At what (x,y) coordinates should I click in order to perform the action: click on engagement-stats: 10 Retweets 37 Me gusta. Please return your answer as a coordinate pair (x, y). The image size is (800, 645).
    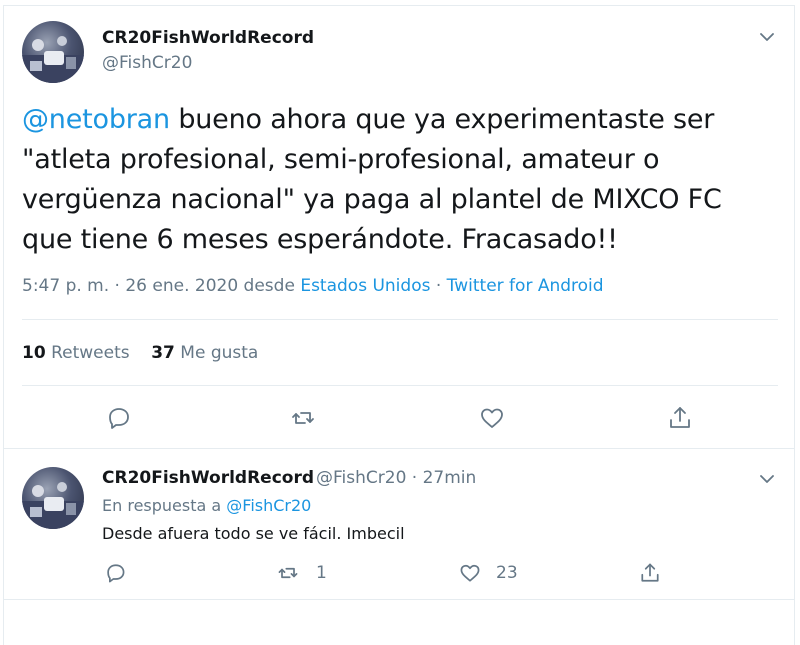
    Looking at the image, I should click on (140, 353).